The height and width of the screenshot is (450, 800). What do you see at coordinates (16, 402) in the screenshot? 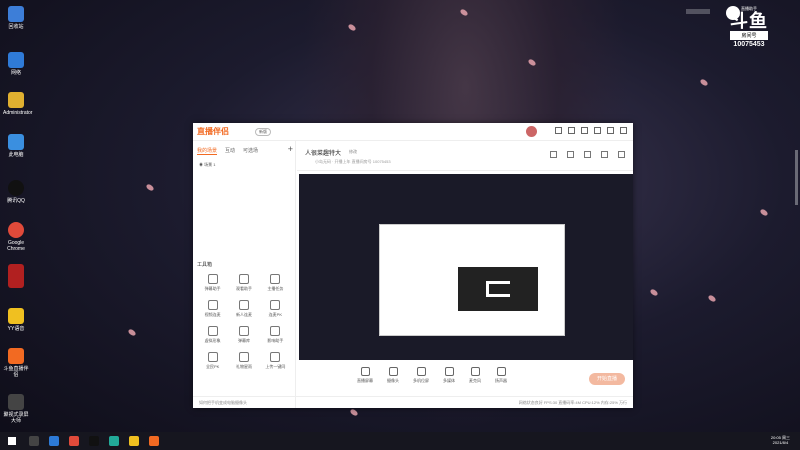
I see `recorder-icon` at bounding box center [16, 402].